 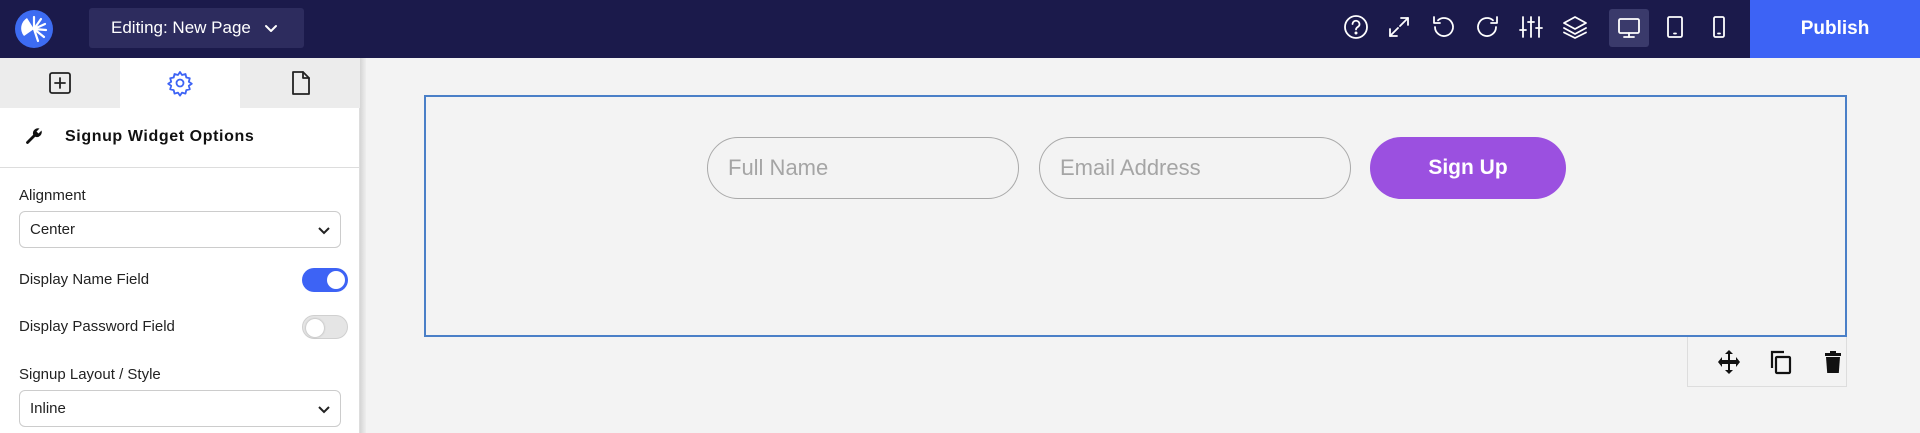 What do you see at coordinates (325, 327) in the screenshot?
I see `display-password-toggle` at bounding box center [325, 327].